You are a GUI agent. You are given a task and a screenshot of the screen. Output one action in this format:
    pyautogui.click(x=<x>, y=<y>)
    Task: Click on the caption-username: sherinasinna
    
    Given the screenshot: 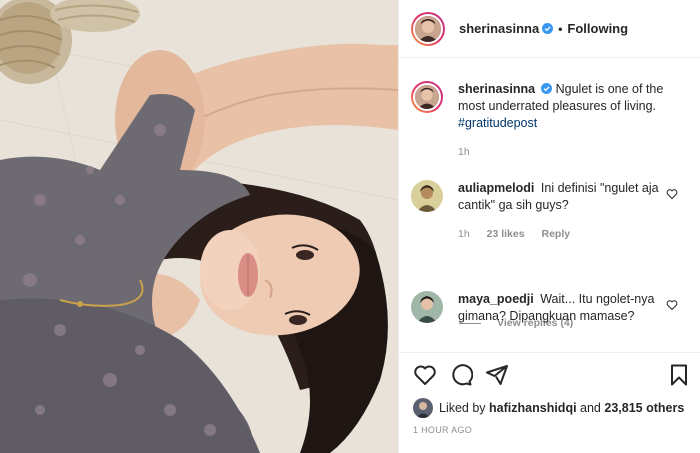 What is the action you would take?
    pyautogui.click(x=496, y=89)
    